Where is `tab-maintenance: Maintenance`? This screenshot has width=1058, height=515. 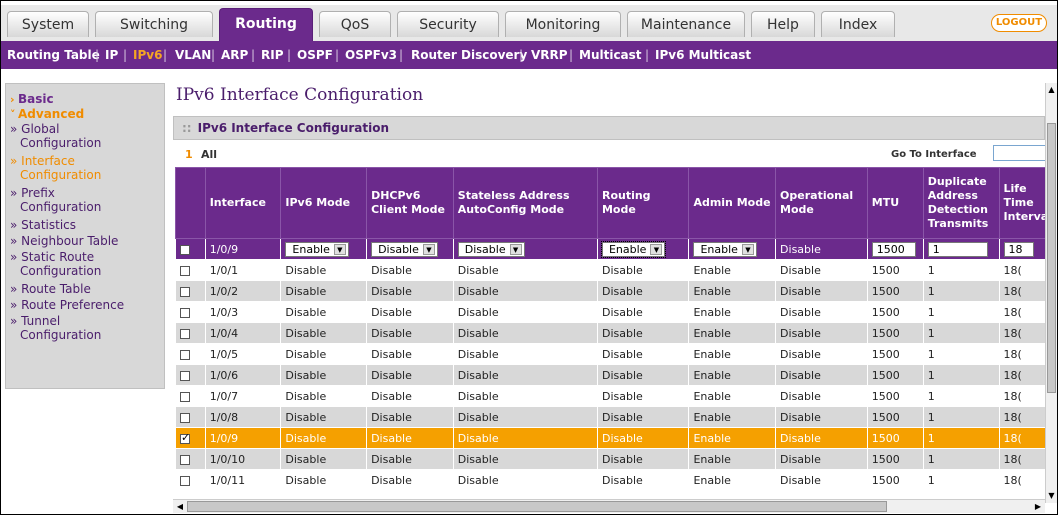
tab-maintenance: Maintenance is located at coordinates (686, 24).